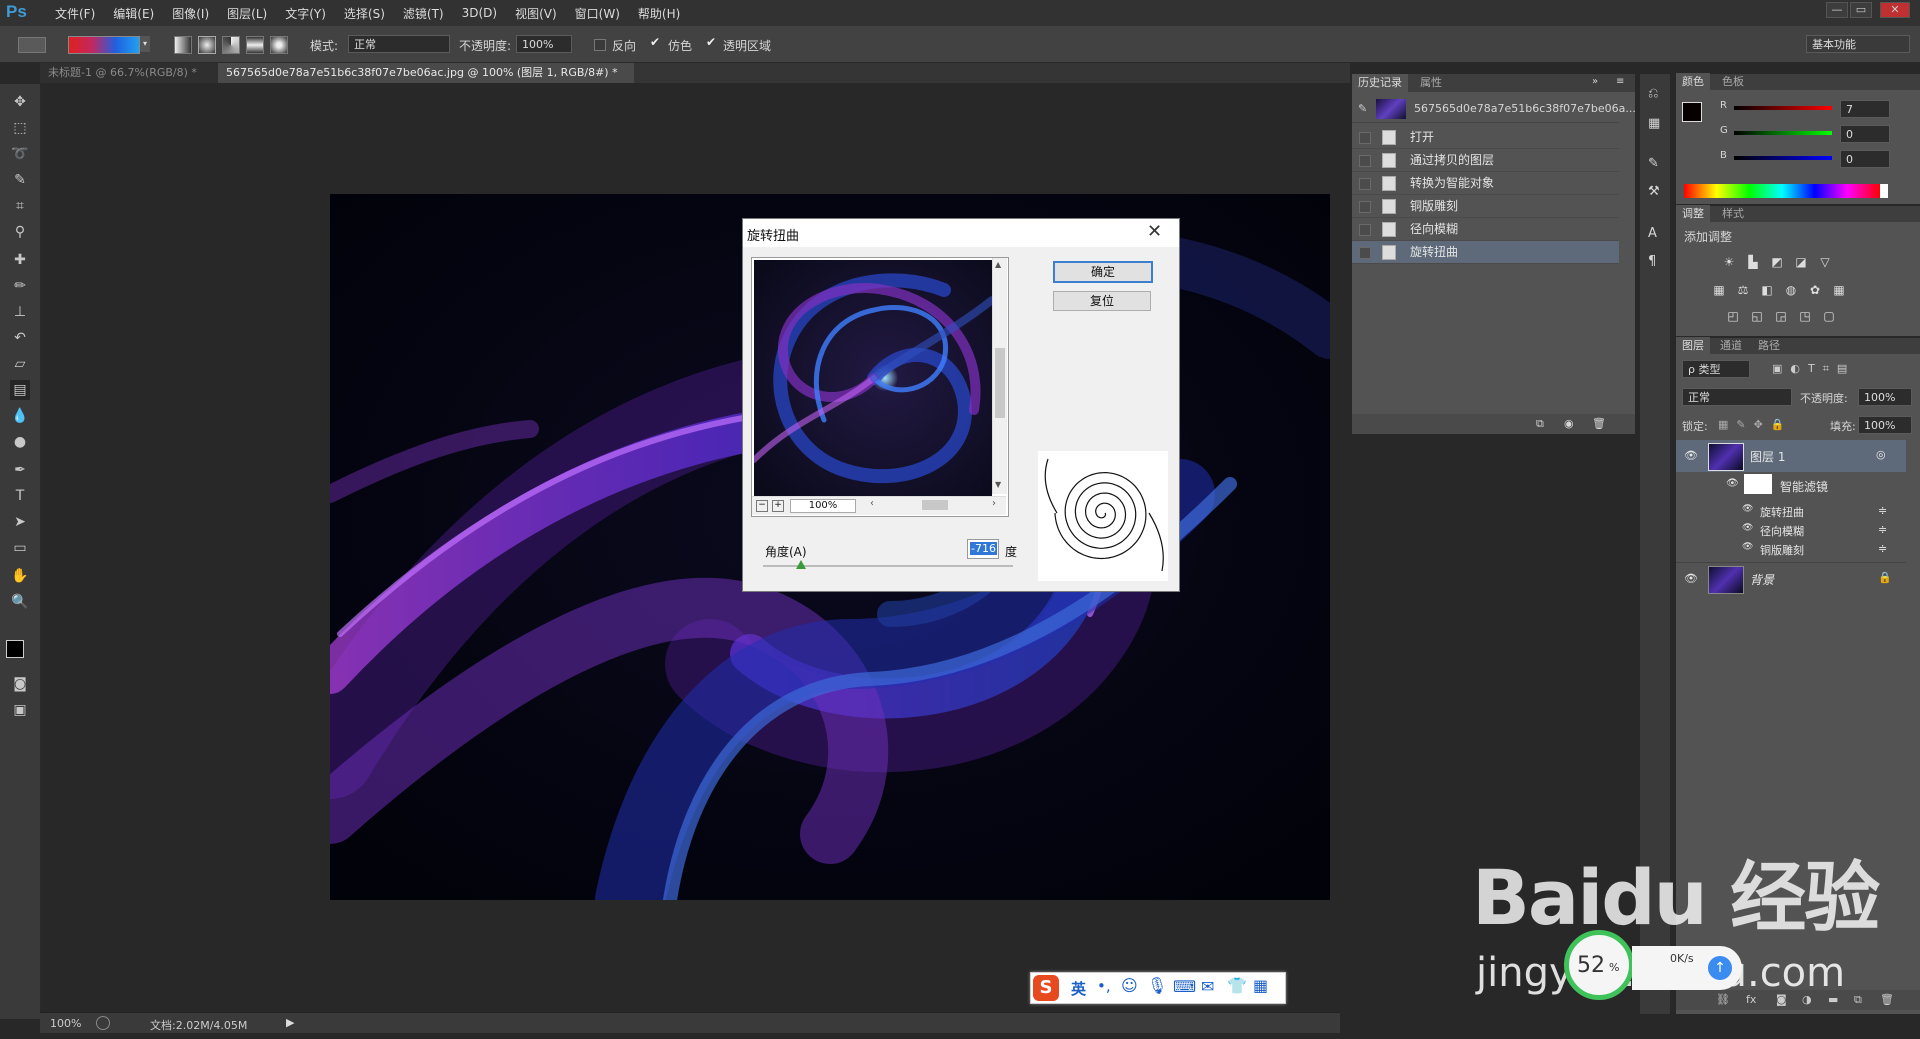 The image size is (1920, 1039). Describe the element at coordinates (134, 73) in the screenshot. I see `tab-untitled: 未标题-1 @ 66.7%(RGB/8) *` at that location.